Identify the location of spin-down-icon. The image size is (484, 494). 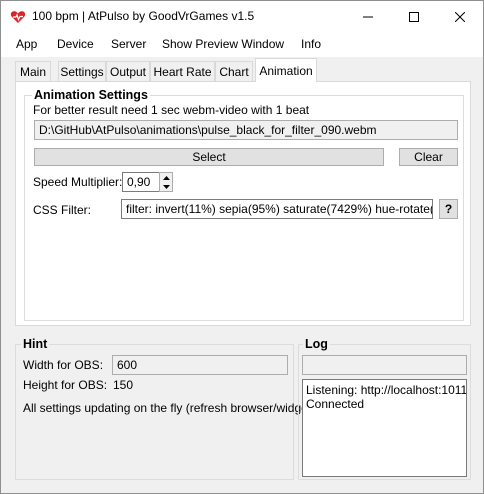
(166, 186).